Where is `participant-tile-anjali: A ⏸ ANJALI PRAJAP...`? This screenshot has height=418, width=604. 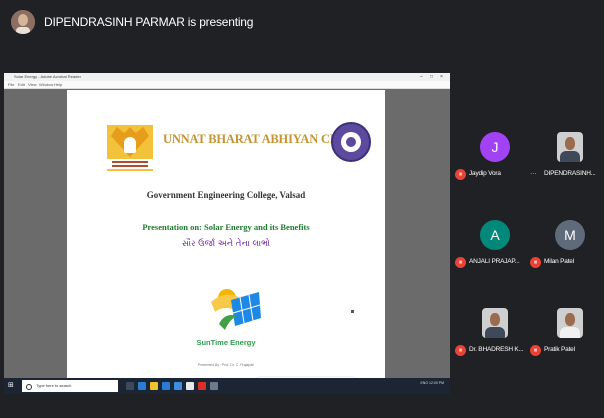
participant-tile-anjali: A ⏸ ANJALI PRAJAP... is located at coordinates (495, 255).